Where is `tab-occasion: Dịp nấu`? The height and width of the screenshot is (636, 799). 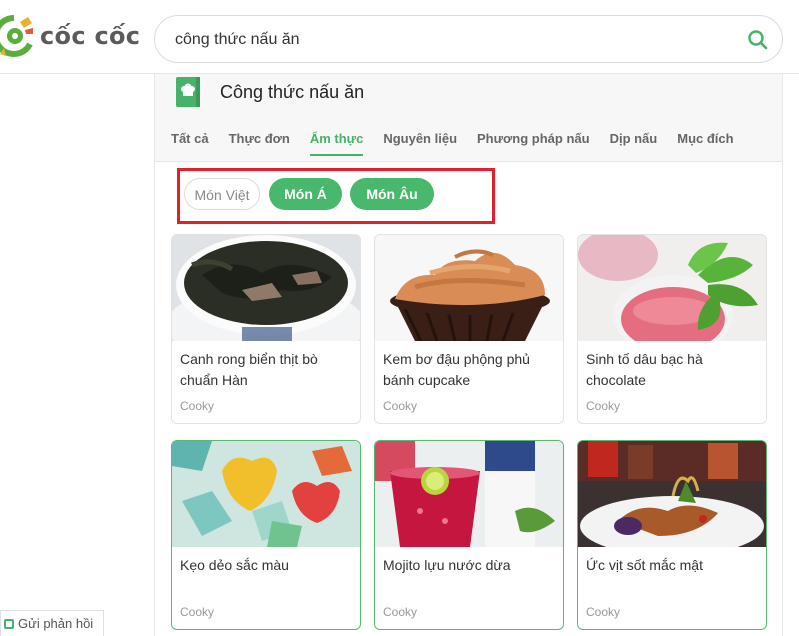
tab-occasion: Dịp nấu is located at coordinates (634, 143).